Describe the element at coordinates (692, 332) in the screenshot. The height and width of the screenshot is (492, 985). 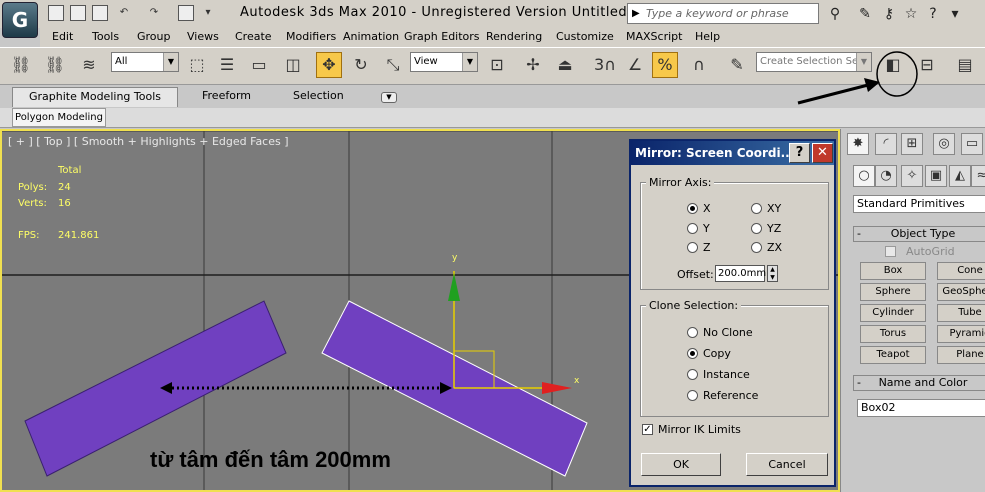
I see `no-clone-radio` at that location.